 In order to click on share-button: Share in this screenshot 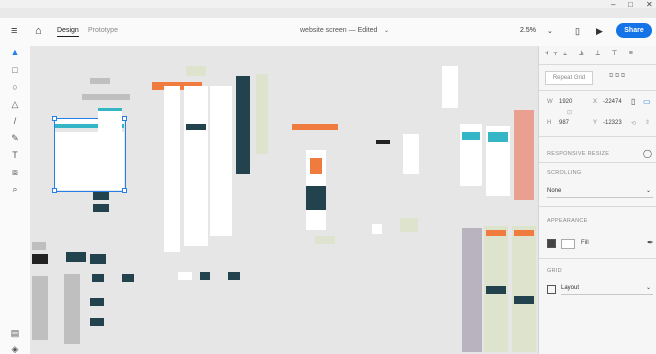, I will do `click(634, 30)`.